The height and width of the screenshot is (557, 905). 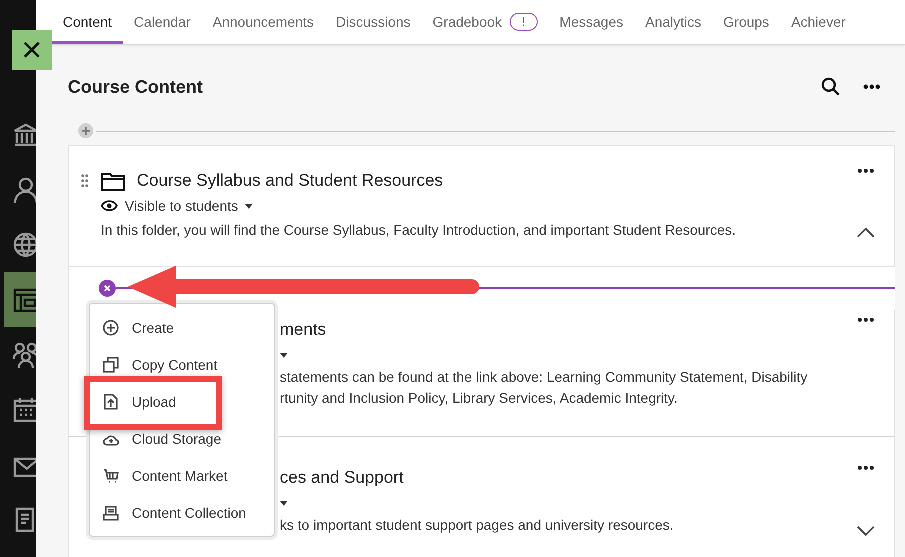 I want to click on calendar-icon, so click(x=24, y=410).